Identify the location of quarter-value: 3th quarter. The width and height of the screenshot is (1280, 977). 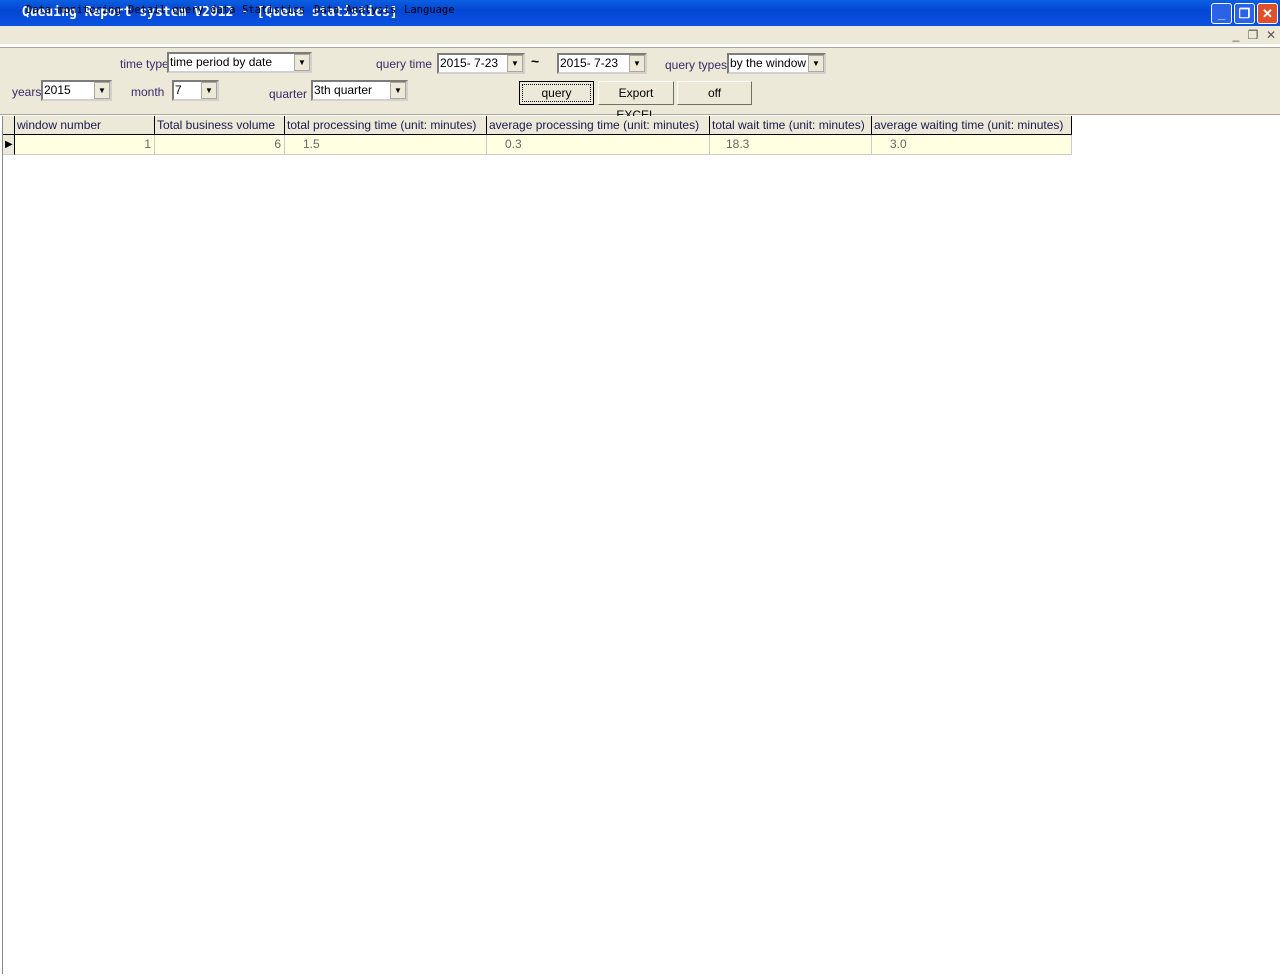
(343, 90).